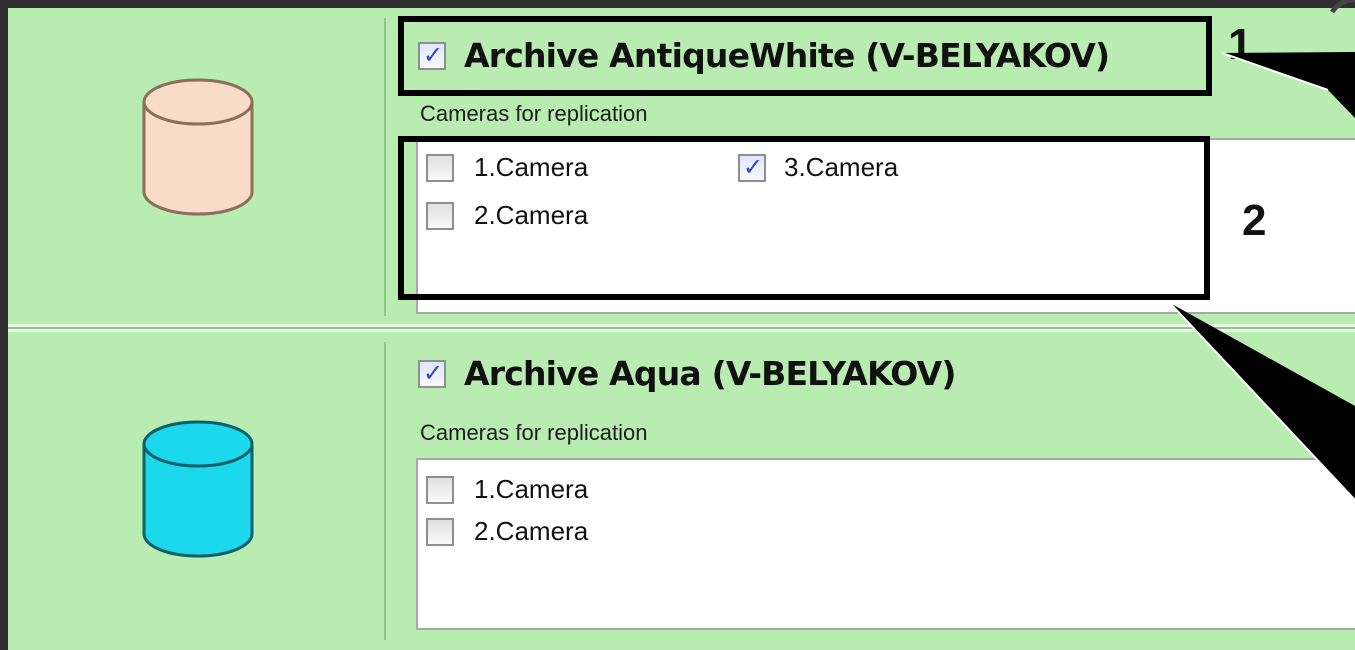 This screenshot has width=1355, height=650. Describe the element at coordinates (1342, 7) in the screenshot. I see `close-icon` at that location.